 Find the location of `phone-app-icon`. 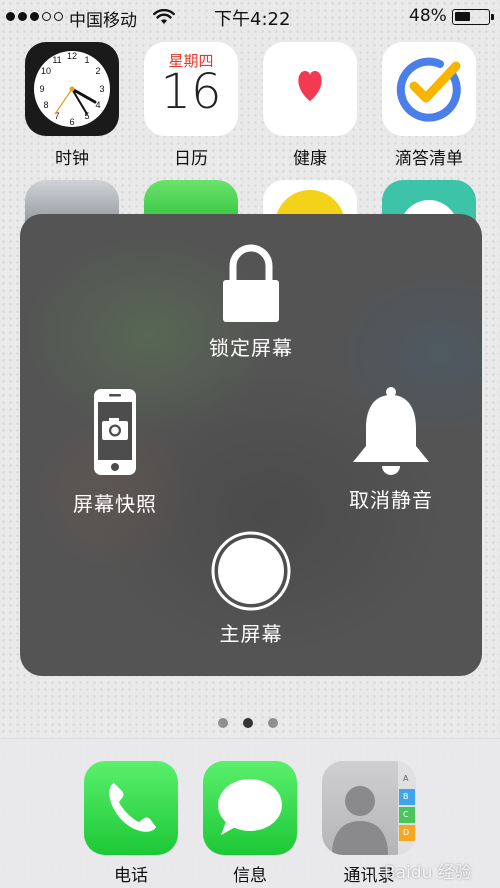

phone-app-icon is located at coordinates (131, 808).